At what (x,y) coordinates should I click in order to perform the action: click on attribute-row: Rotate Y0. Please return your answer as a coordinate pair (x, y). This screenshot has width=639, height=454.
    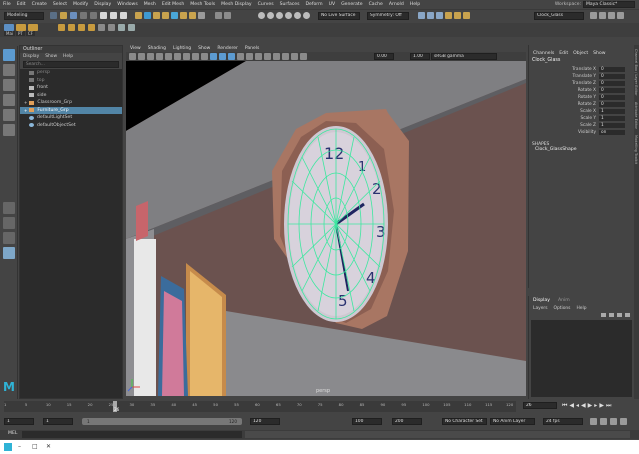
    Looking at the image, I should click on (581, 97).